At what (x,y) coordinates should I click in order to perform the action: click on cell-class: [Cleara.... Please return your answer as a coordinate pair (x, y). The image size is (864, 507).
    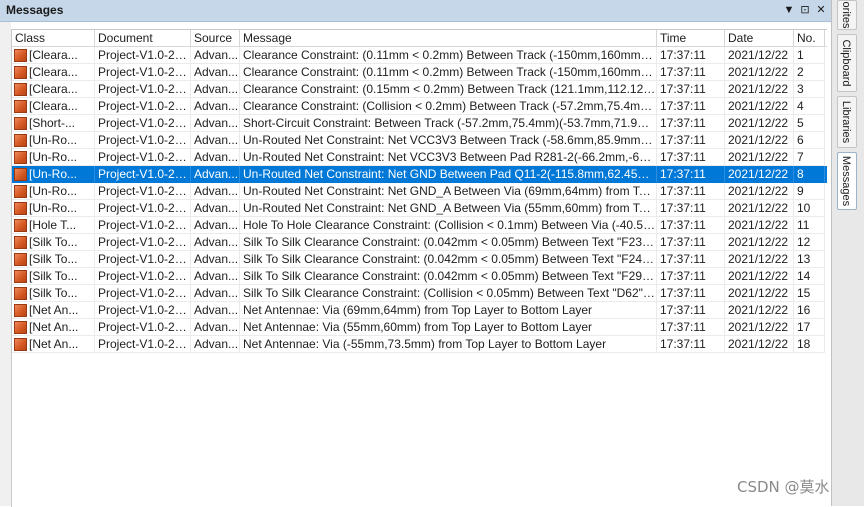
    Looking at the image, I should click on (53, 72).